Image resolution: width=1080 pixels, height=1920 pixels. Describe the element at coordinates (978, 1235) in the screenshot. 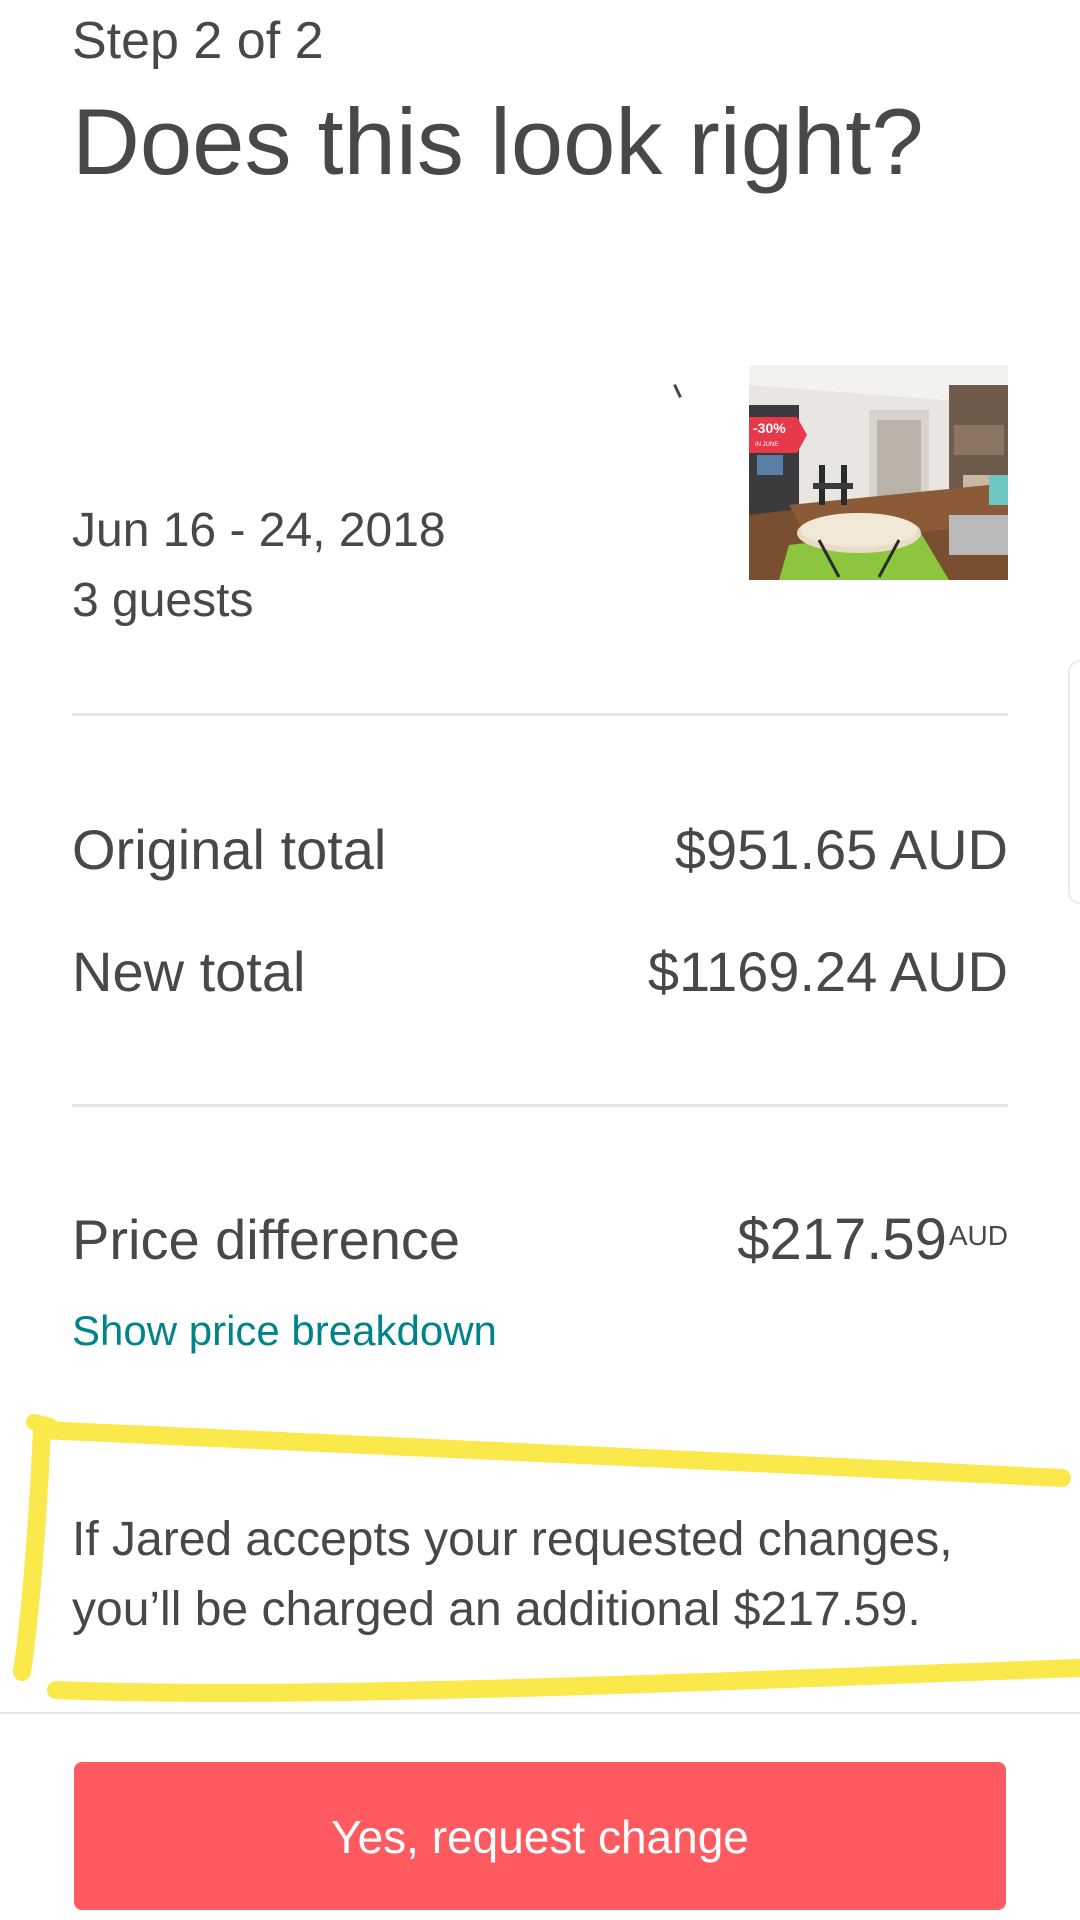

I see `price-difference-currency: AUD` at that location.